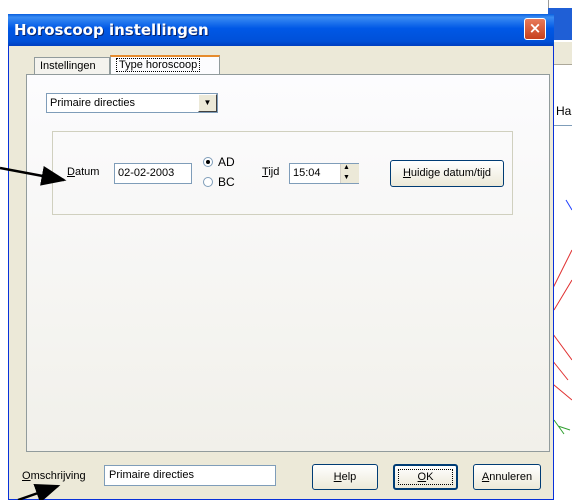 This screenshot has width=572, height=500. Describe the element at coordinates (562, 125) in the screenshot. I see `background-window-divider` at that location.